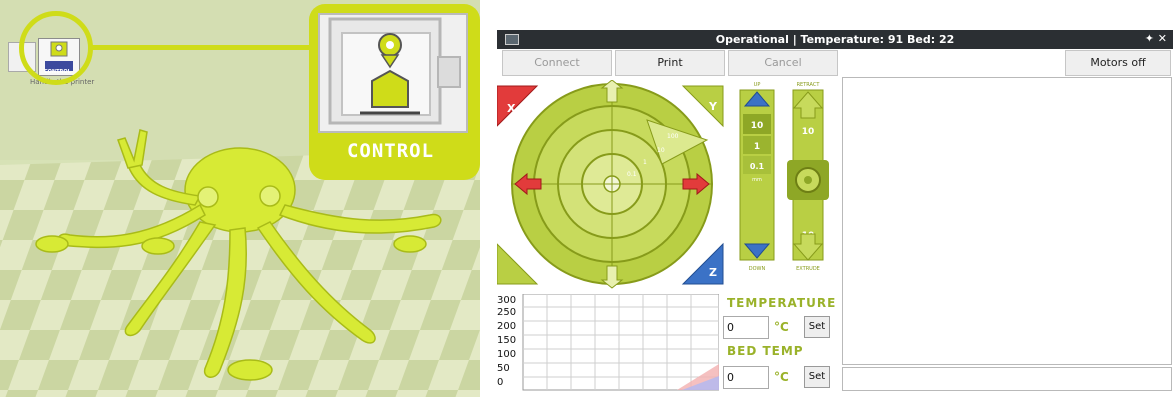 Image resolution: width=1173 pixels, height=397 pixels. Describe the element at coordinates (783, 63) in the screenshot. I see `cancel-button: Cancel` at that location.